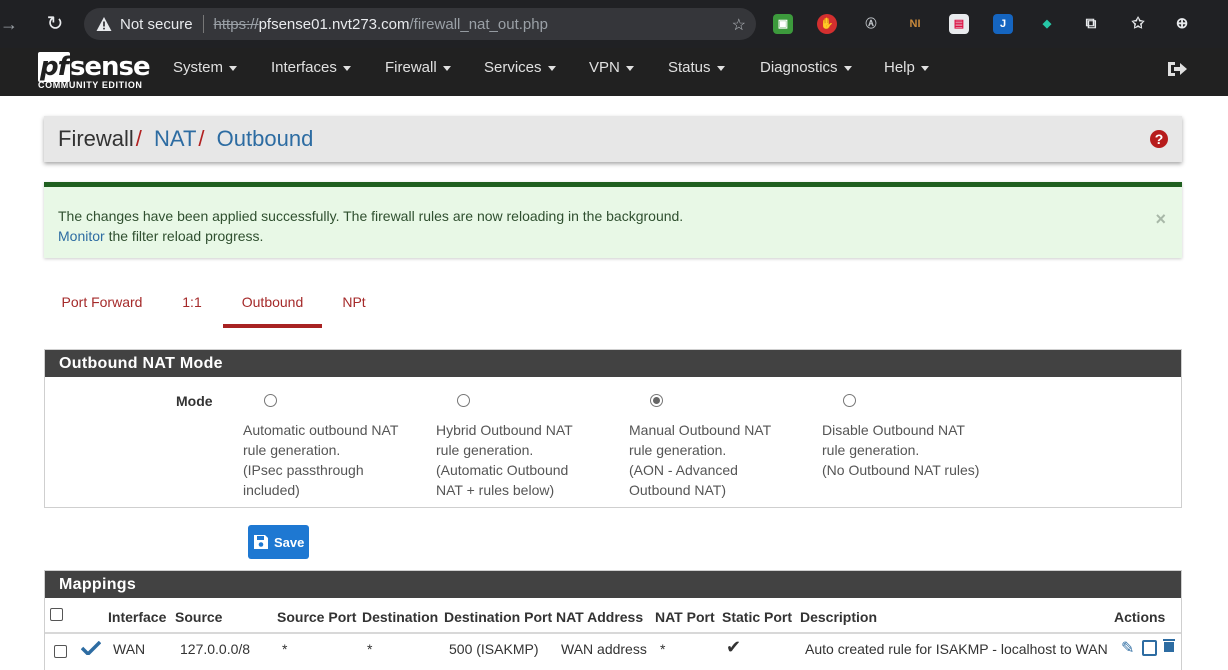 This screenshot has height=670, width=1228. I want to click on mode-radio-automatic, so click(270, 400).